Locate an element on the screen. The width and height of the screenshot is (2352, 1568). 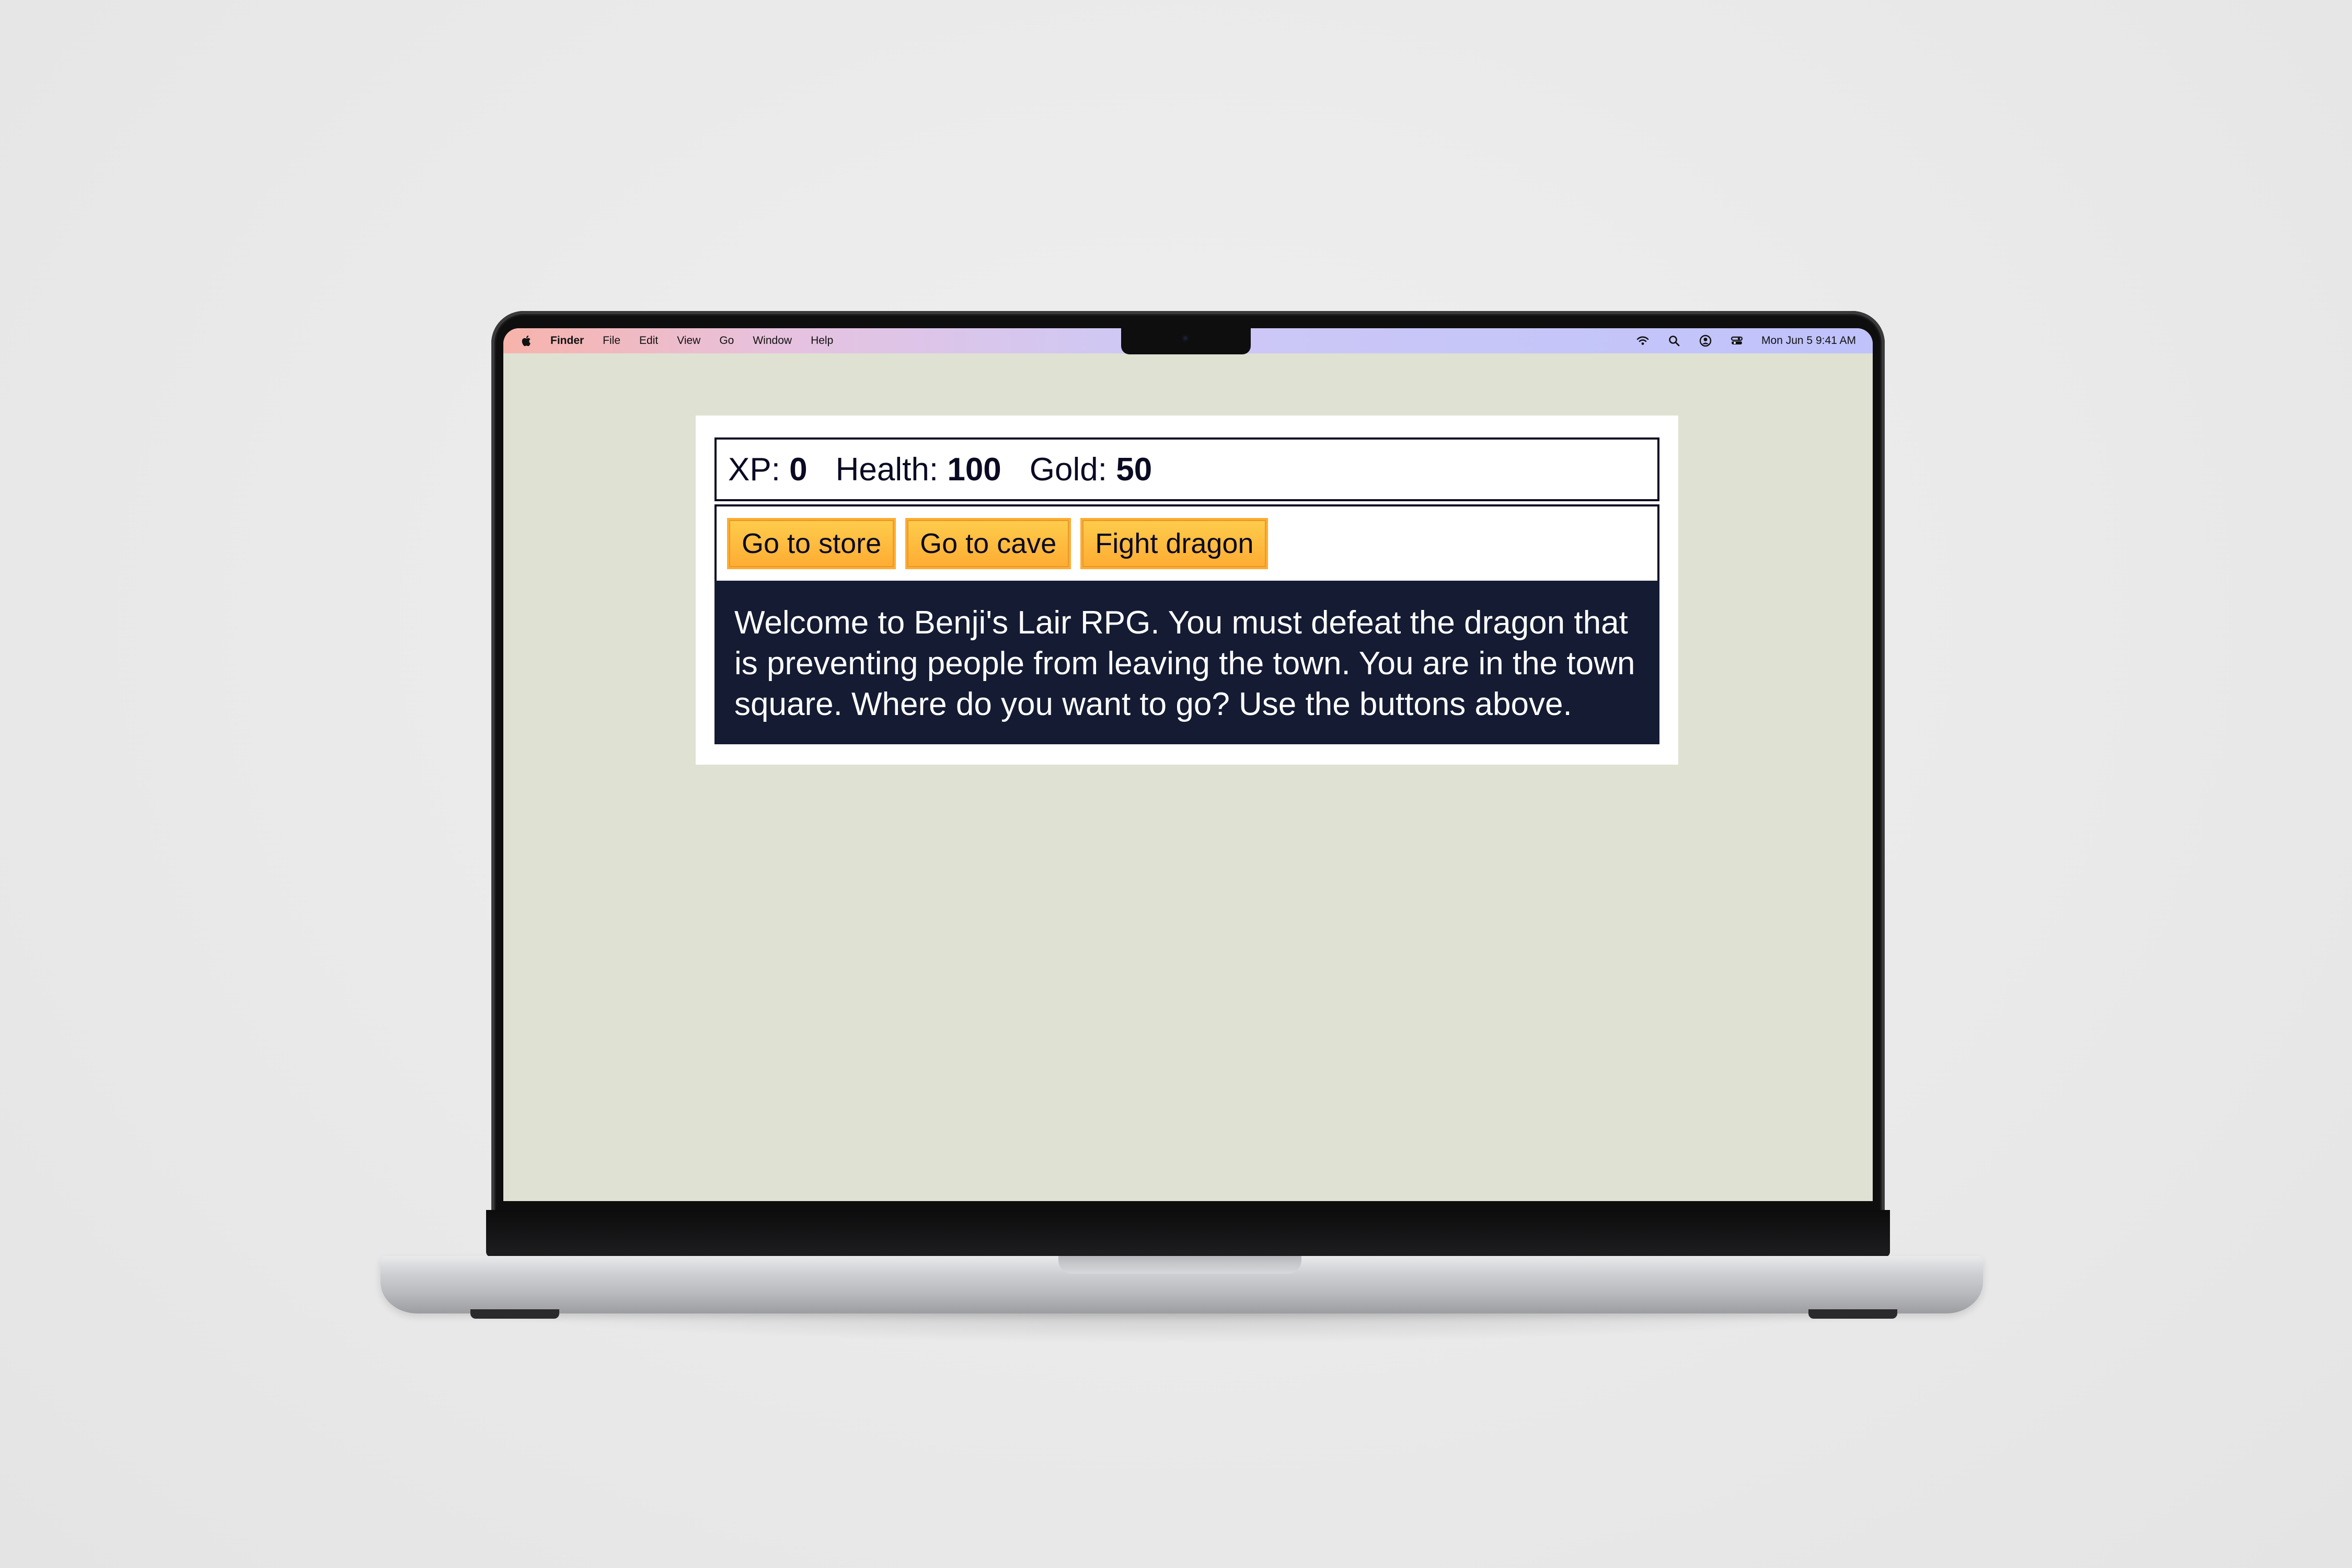
menu-clock: Mon Jun 5 9:41 AM is located at coordinates (1808, 341).